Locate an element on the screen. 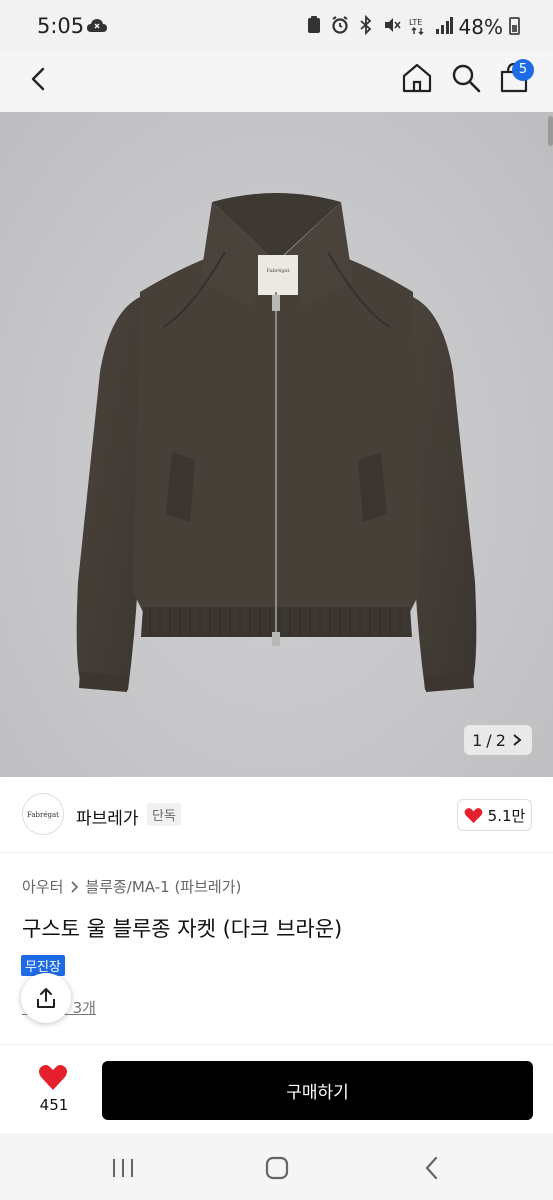 The width and height of the screenshot is (553, 1200). search-icon is located at coordinates (466, 78).